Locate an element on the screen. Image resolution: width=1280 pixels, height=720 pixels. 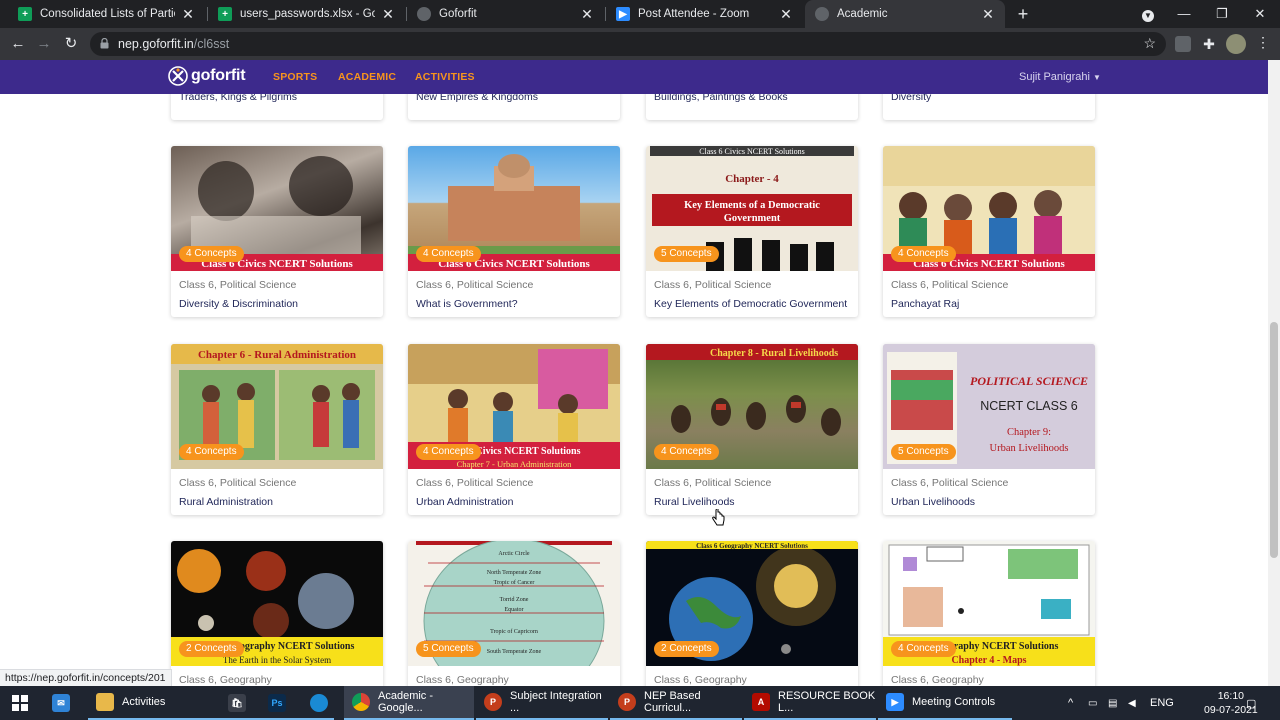
tab-consolidated-lists: + Consolidated Lists of Participants ✕ is located at coordinates (106, 14).